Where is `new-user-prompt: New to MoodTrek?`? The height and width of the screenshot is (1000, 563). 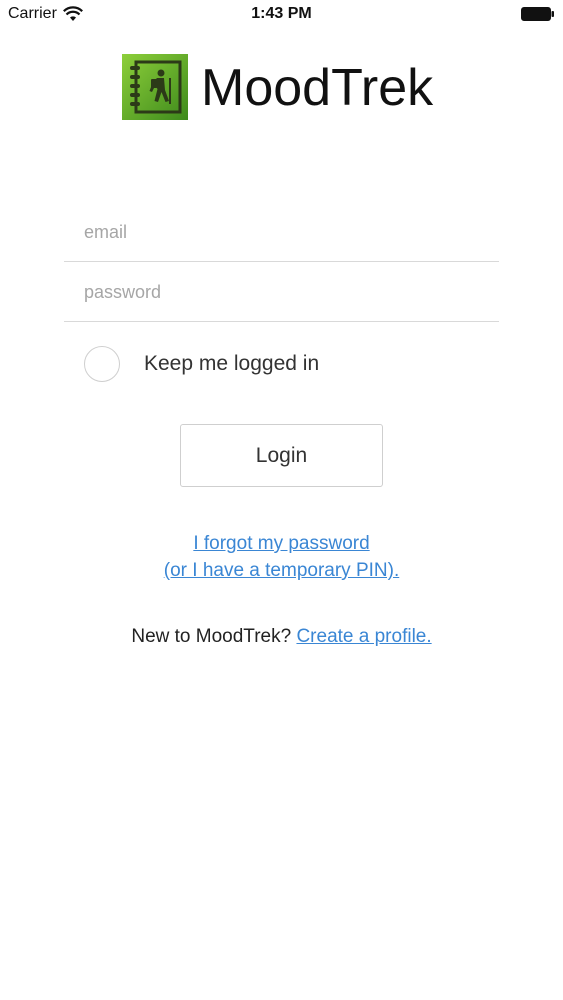 new-user-prompt: New to MoodTrek? is located at coordinates (211, 636).